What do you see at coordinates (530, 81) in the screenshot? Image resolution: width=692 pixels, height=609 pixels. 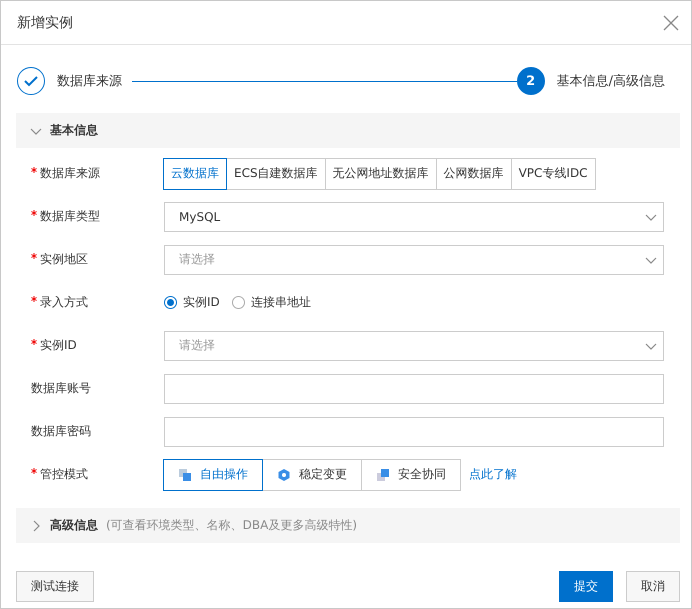 I see `step-number: 2` at bounding box center [530, 81].